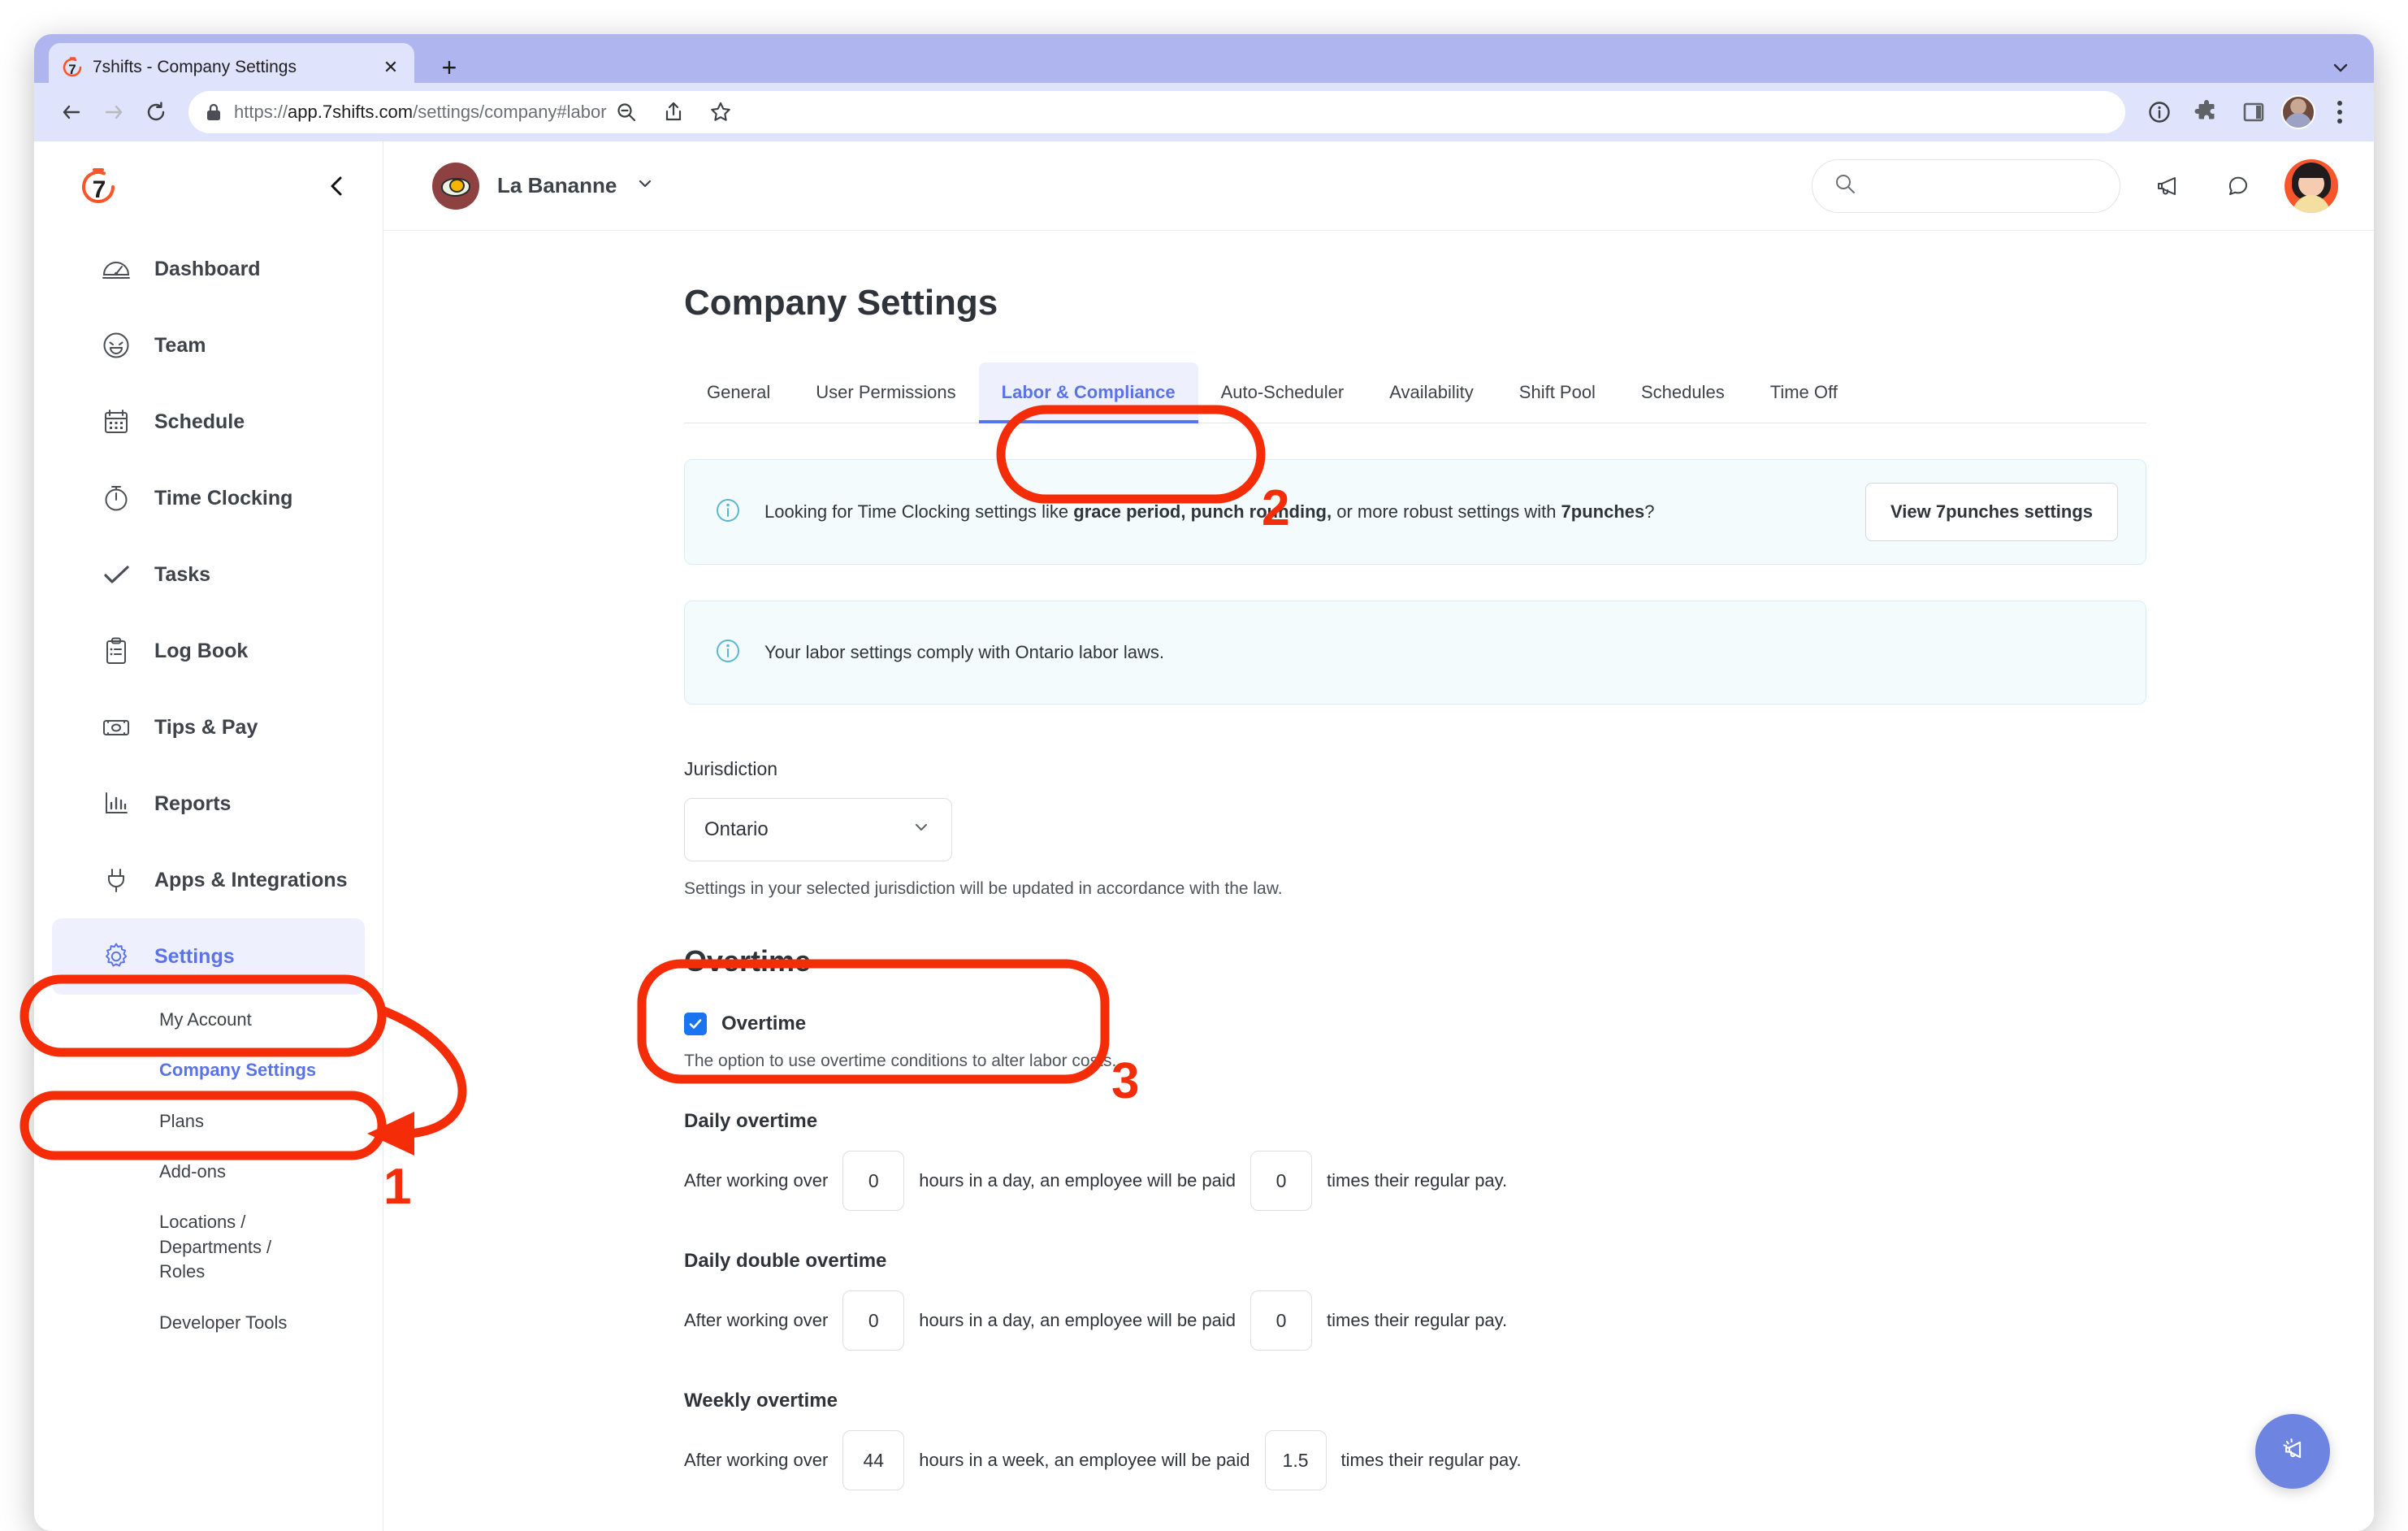  I want to click on search-icon, so click(1845, 185).